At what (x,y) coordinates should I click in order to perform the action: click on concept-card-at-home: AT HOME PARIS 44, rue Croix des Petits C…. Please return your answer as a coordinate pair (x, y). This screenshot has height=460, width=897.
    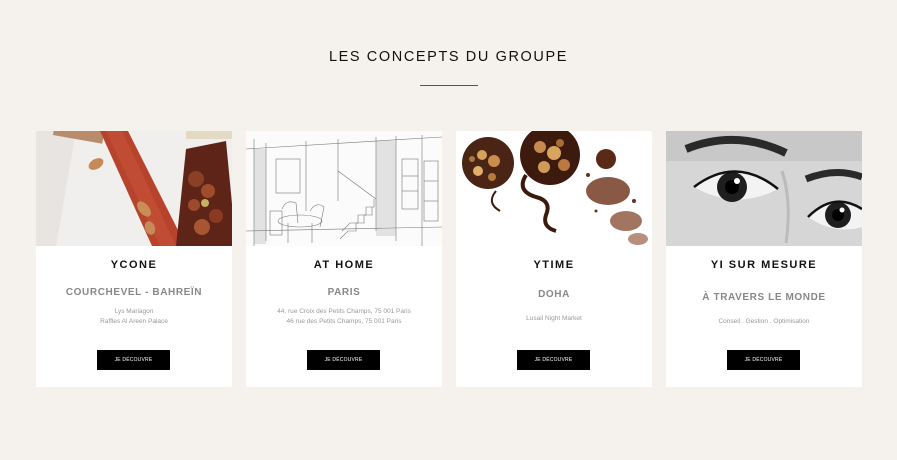
    Looking at the image, I should click on (344, 259).